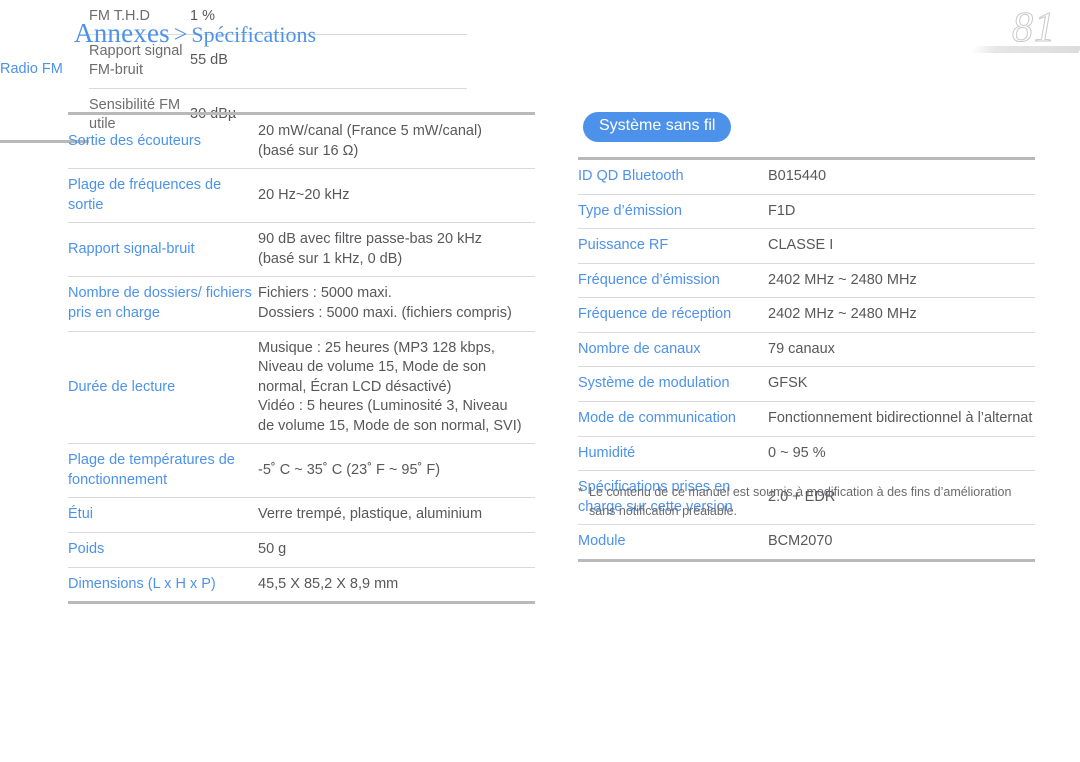 The width and height of the screenshot is (1080, 762). I want to click on table-row: ID QD Bluetooth B015440, so click(806, 176).